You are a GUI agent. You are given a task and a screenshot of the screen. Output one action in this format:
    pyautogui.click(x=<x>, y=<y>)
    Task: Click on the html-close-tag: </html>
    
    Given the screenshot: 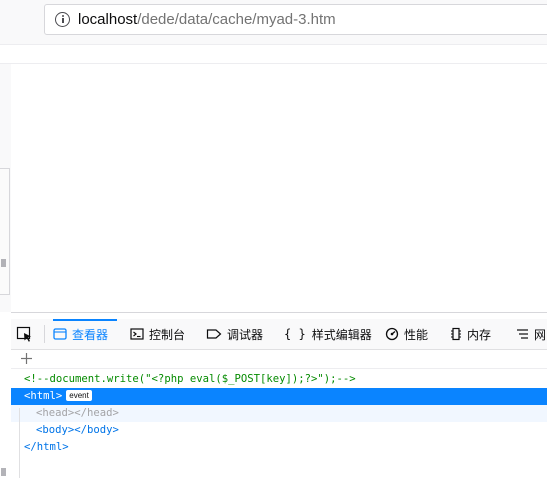 What is the action you would take?
    pyautogui.click(x=46, y=447)
    